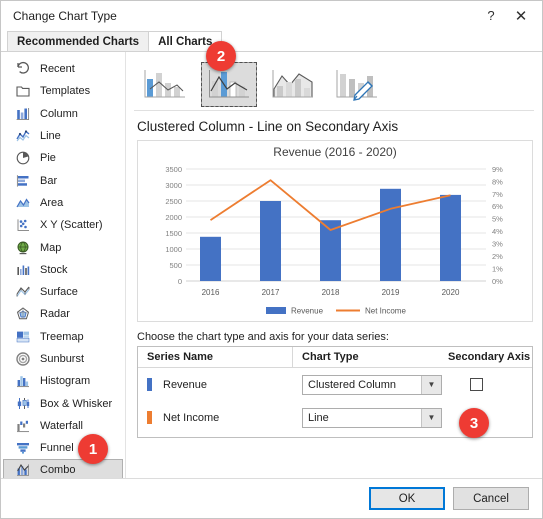 This screenshot has height=519, width=543. Describe the element at coordinates (55, 314) in the screenshot. I see `sidebar-item-label: Radar` at that location.